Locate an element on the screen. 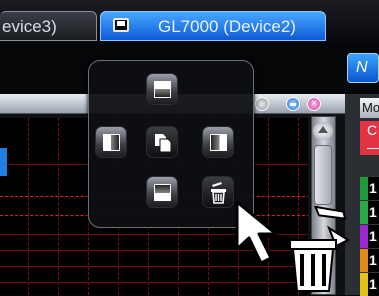 Image resolution: width=379 pixels, height=296 pixels. split-left-icon is located at coordinates (111, 142).